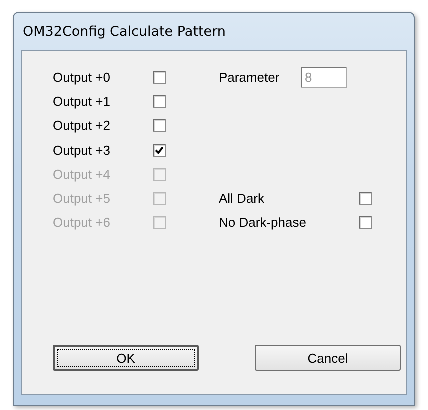 This screenshot has height=410, width=428. Describe the element at coordinates (328, 358) in the screenshot. I see `dialog-button: Cancel` at that location.